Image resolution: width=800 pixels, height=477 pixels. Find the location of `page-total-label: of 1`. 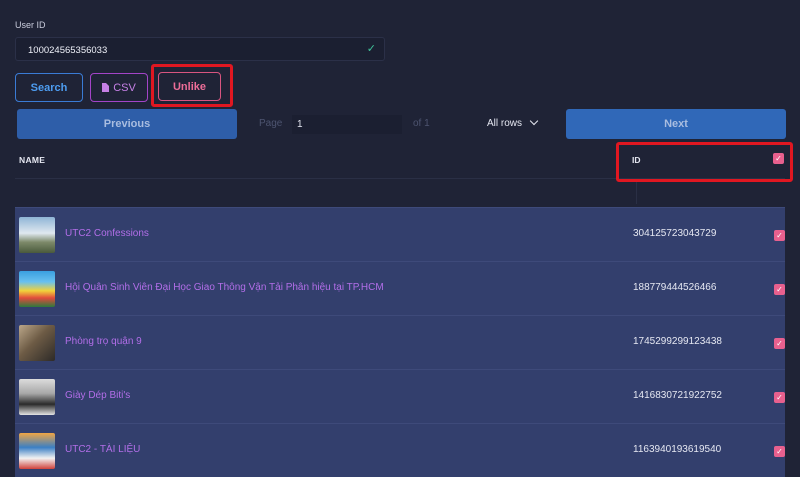

page-total-label: of 1 is located at coordinates (421, 123).